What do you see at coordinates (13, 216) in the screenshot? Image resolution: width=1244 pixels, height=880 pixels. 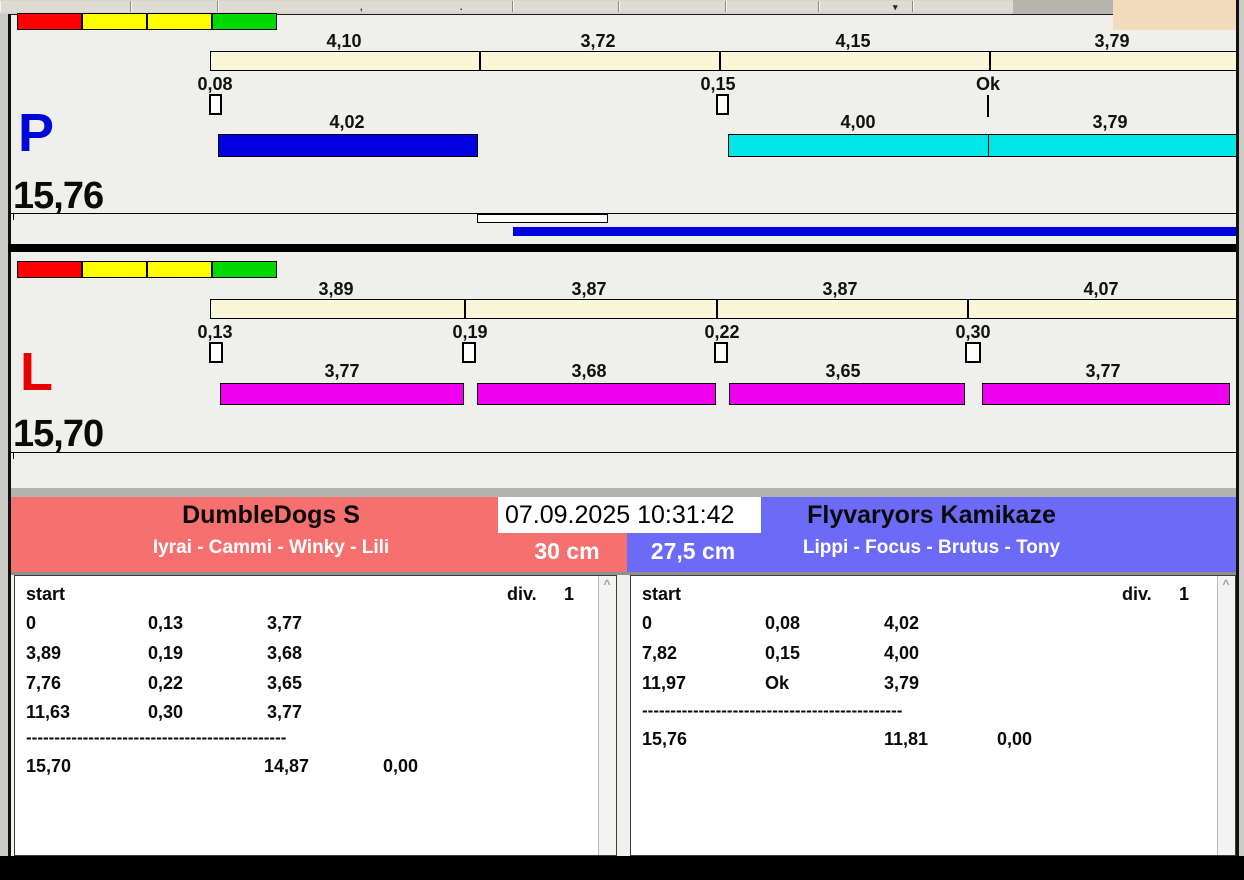 I see `track-tick` at bounding box center [13, 216].